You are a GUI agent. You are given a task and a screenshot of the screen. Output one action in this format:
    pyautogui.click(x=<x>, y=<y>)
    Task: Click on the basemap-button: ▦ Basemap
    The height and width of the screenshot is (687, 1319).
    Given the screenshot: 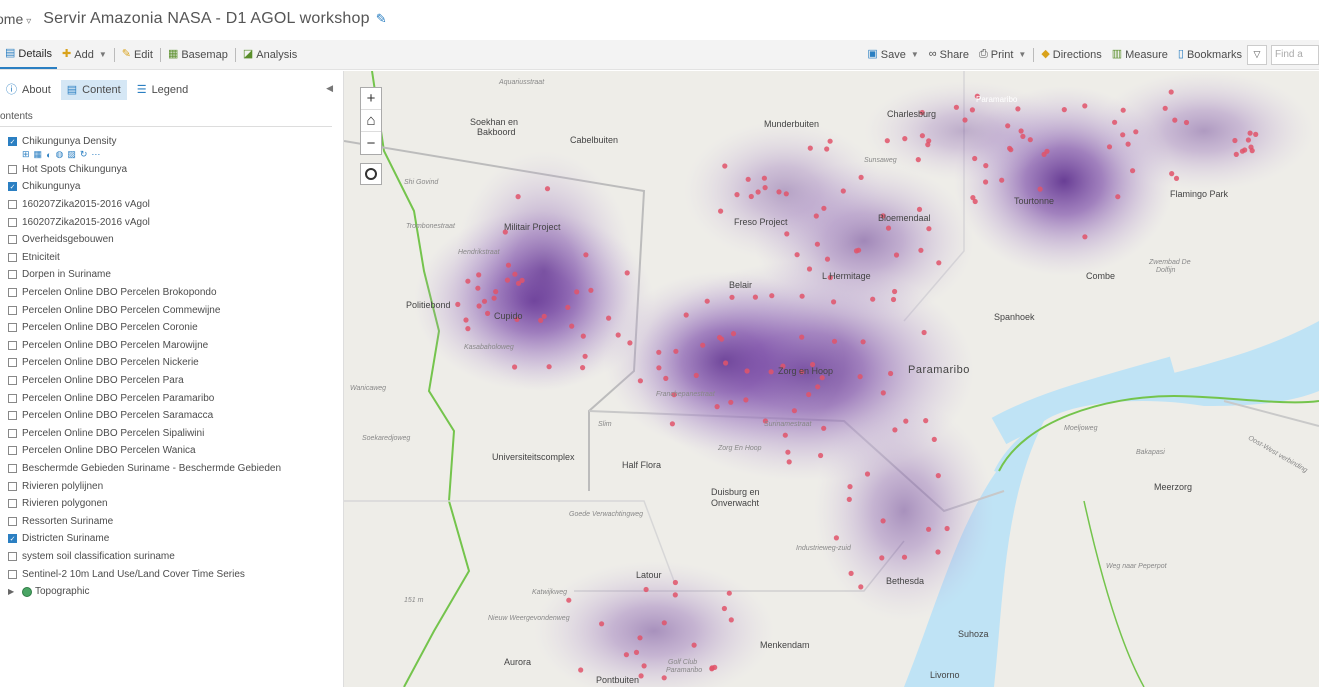 What is the action you would take?
    pyautogui.click(x=198, y=54)
    